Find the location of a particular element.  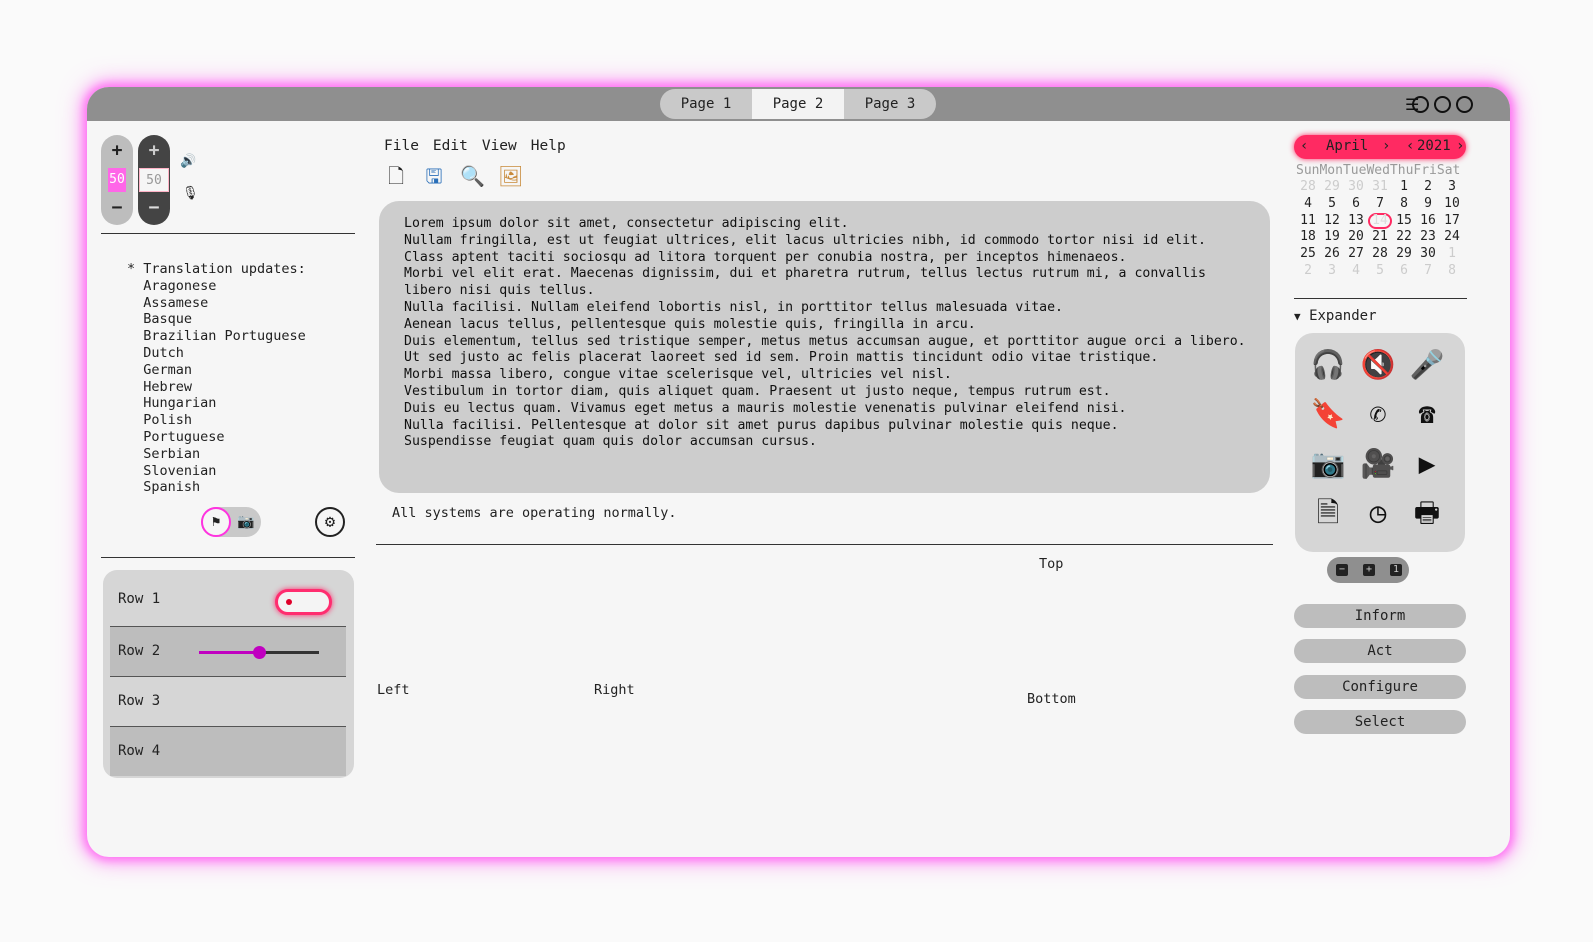

zoom-in-icon: + is located at coordinates (1369, 570).